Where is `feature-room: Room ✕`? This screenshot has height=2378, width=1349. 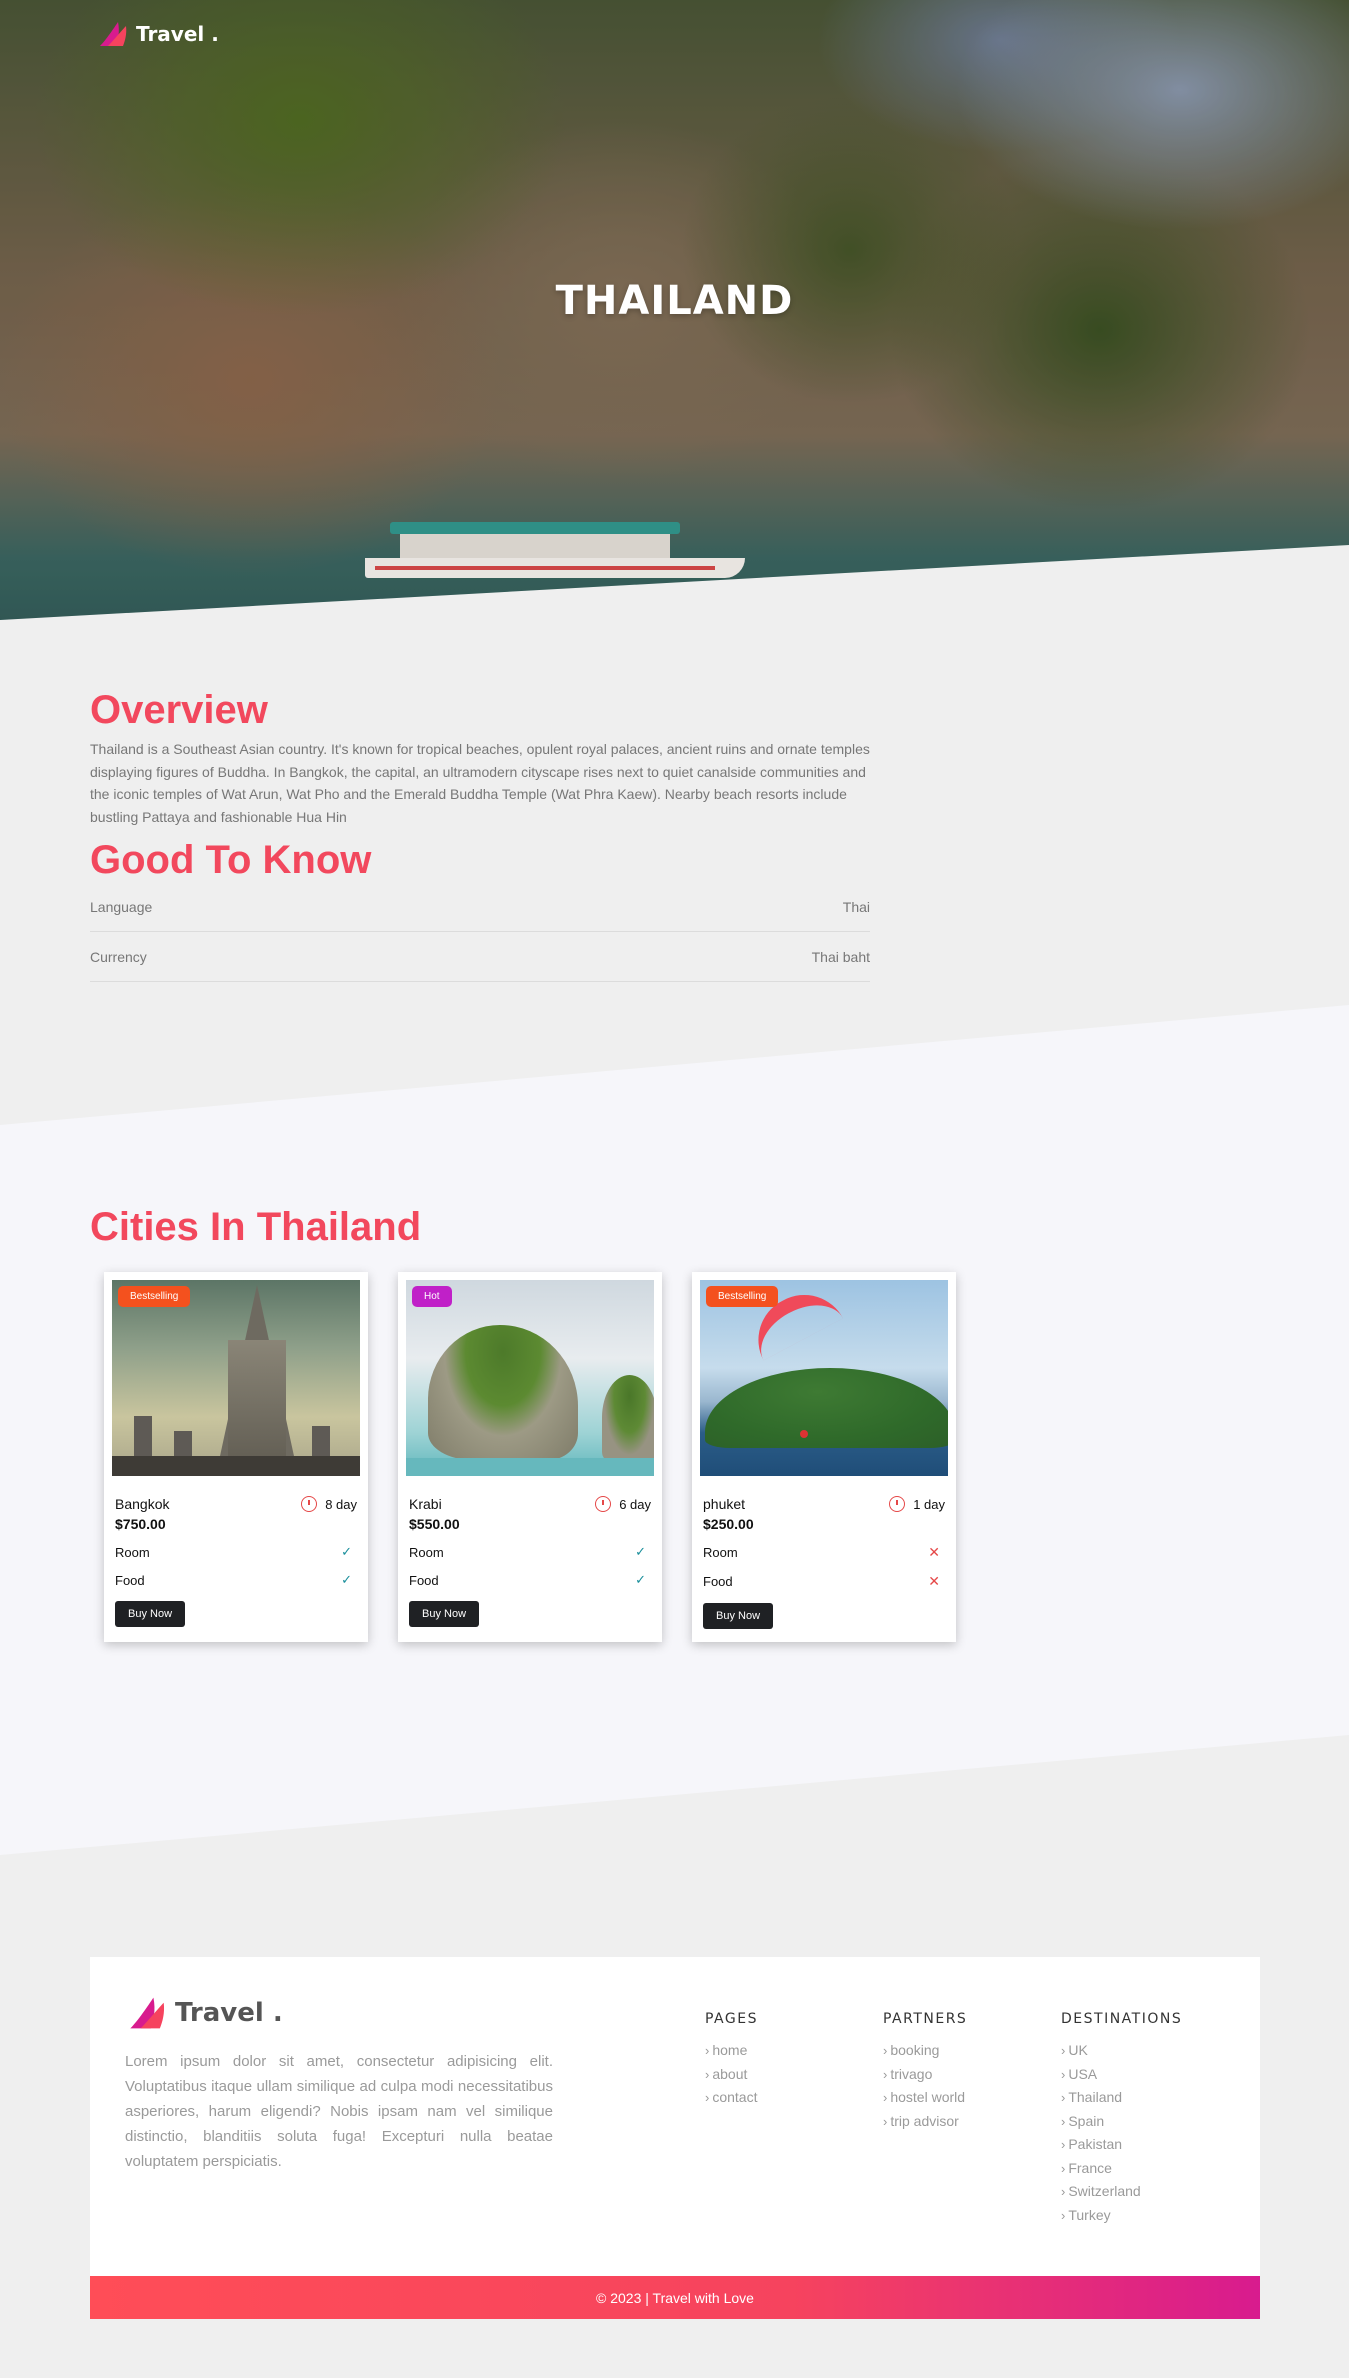 feature-room: Room ✕ is located at coordinates (824, 1552).